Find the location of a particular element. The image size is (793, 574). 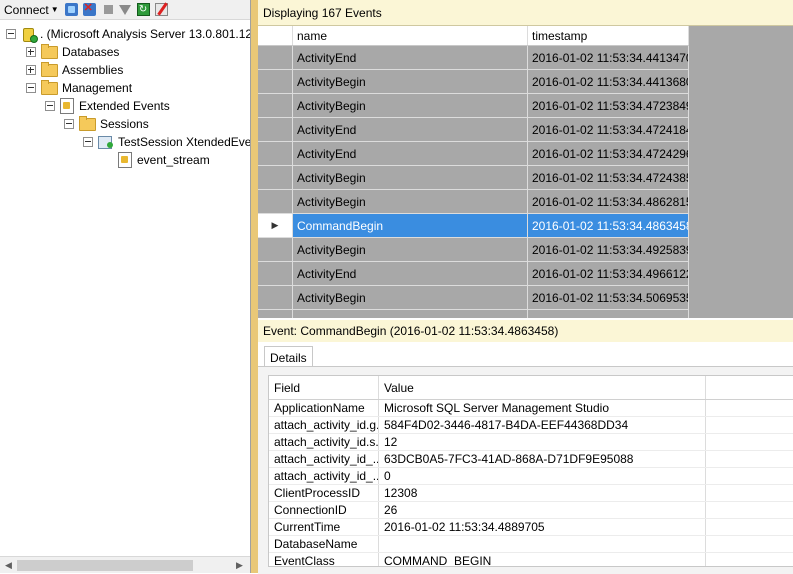

details-row: attach_activity_id_... 0 is located at coordinates (531, 476).